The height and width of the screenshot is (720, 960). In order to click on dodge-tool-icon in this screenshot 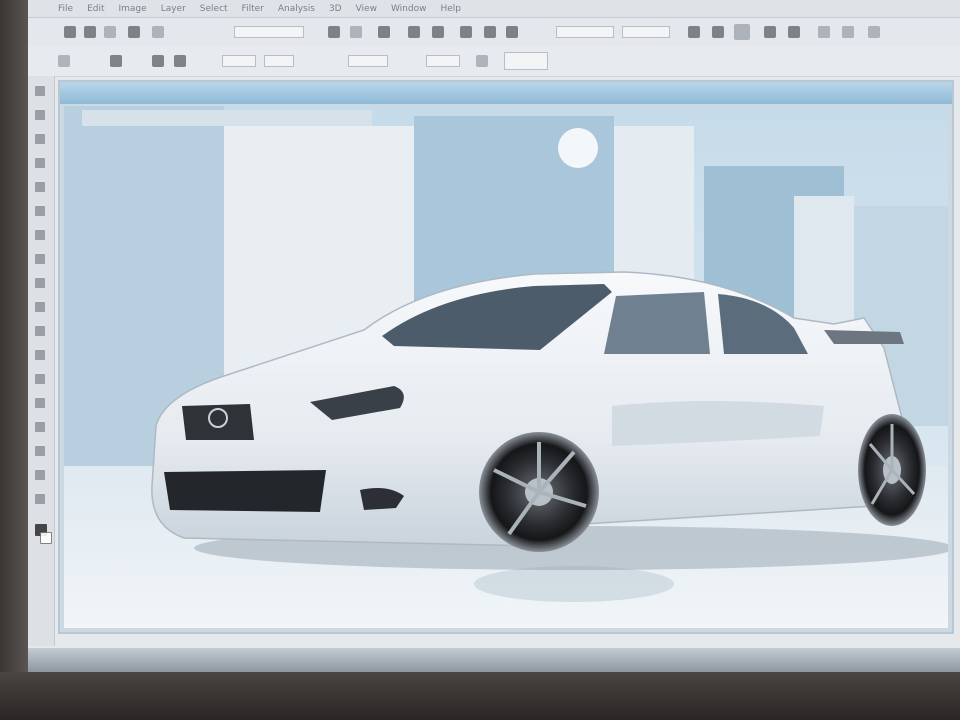, I will do `click(40, 403)`.